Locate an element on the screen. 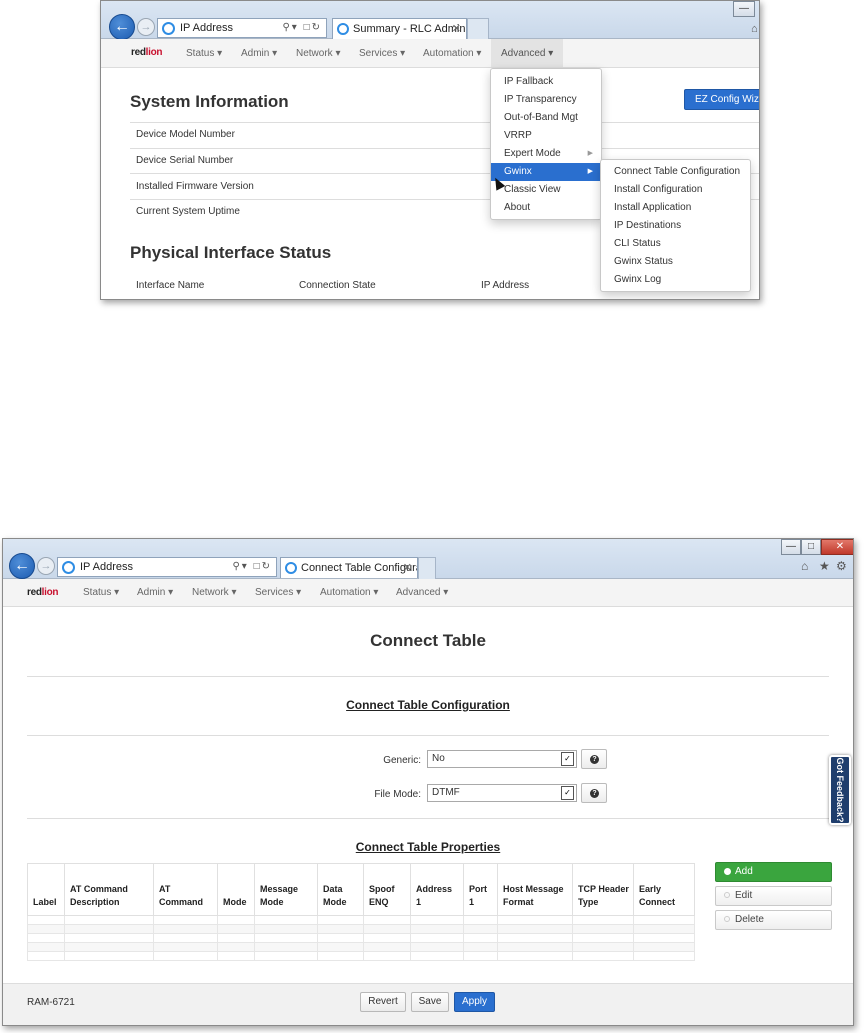 The width and height of the screenshot is (867, 1033). delete-button: Delete is located at coordinates (773, 920).